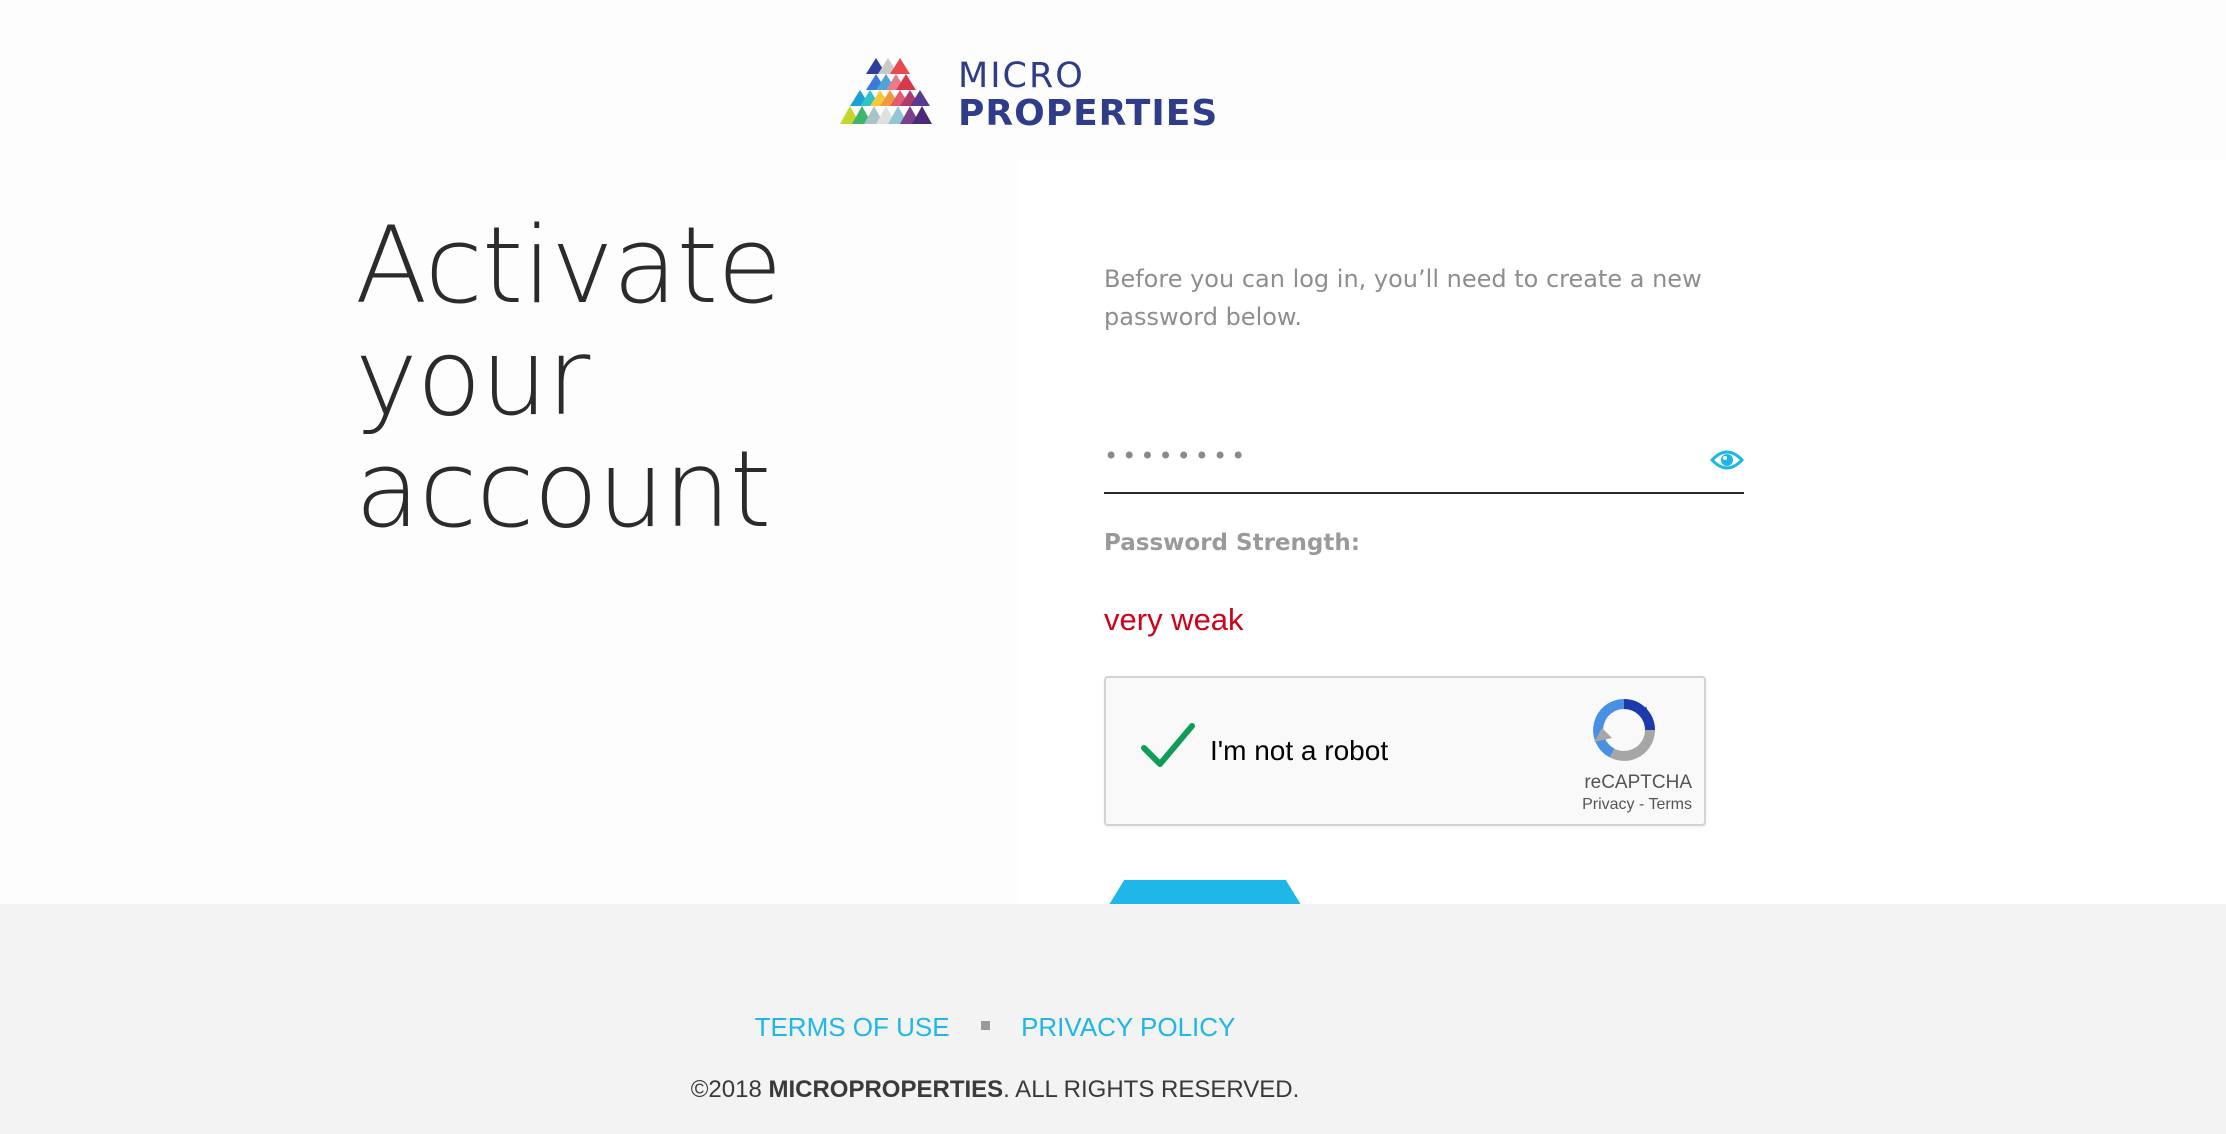 This screenshot has width=2226, height=1134. I want to click on page-title: Activate your account, so click(568, 377).